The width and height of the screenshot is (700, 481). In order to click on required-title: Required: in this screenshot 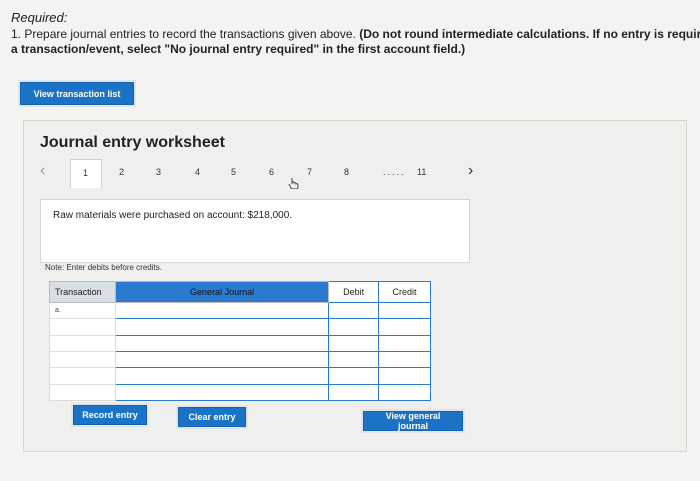, I will do `click(39, 17)`.